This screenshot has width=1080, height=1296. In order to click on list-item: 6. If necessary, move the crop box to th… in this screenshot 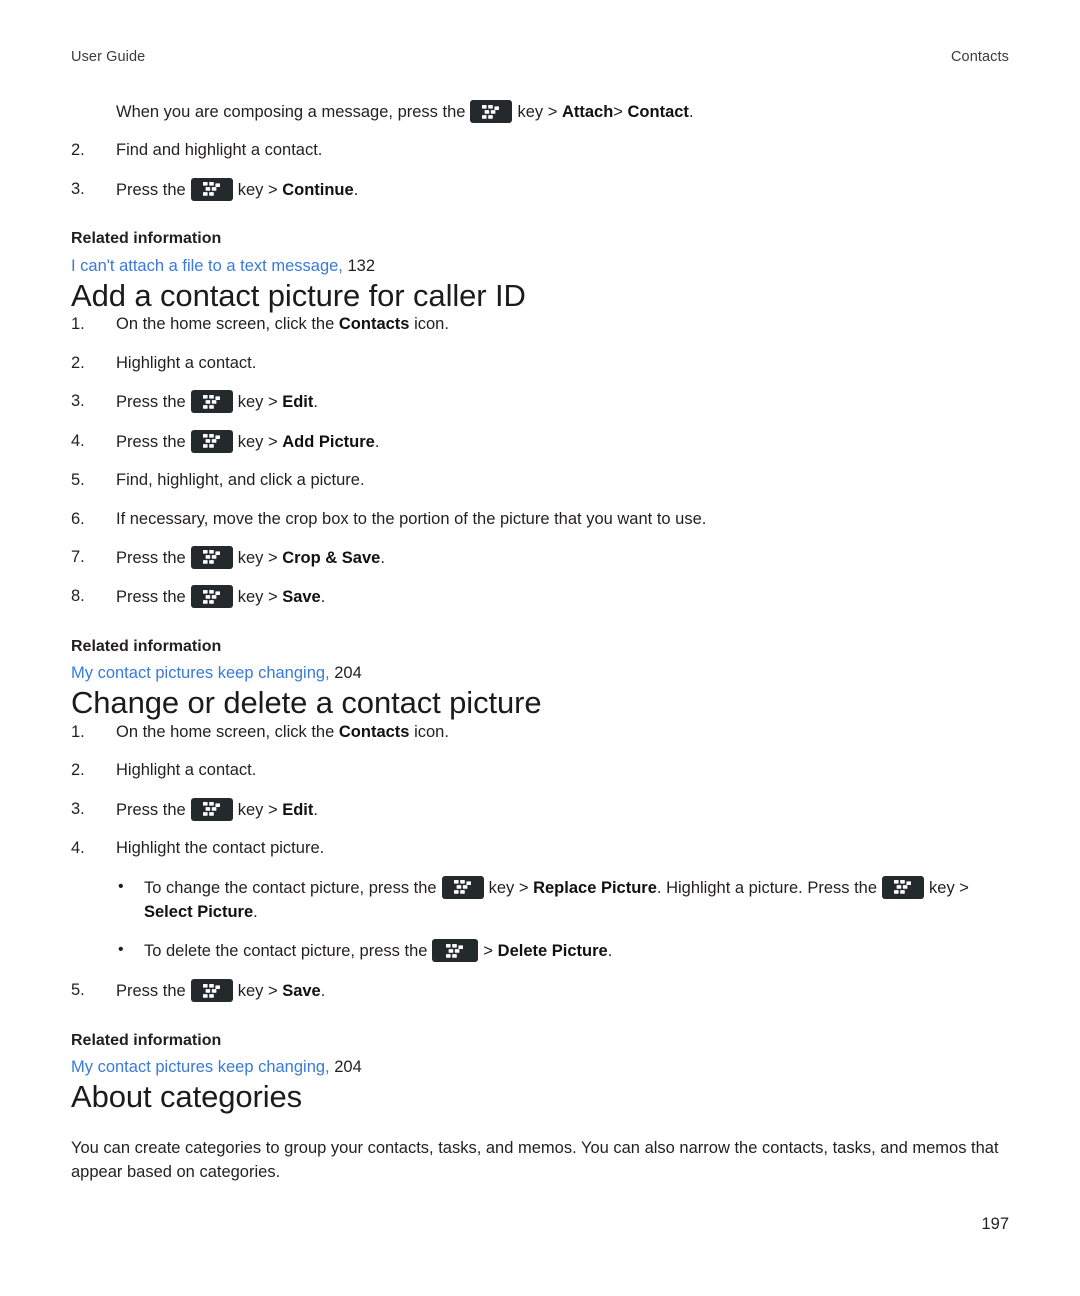, I will do `click(540, 519)`.